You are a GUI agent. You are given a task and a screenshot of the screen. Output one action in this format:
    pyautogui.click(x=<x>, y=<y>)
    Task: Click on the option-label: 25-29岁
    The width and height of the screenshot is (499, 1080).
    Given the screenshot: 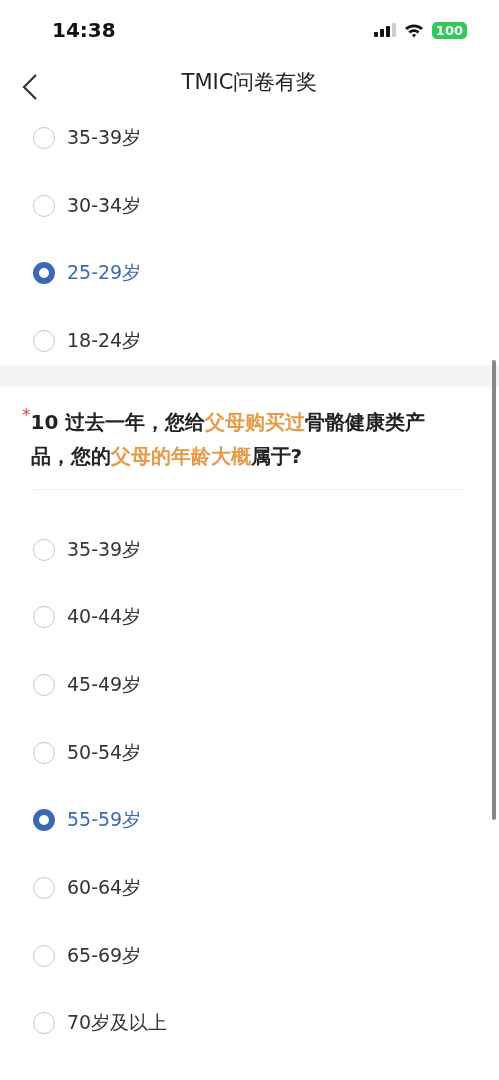 What is the action you would take?
    pyautogui.click(x=104, y=273)
    